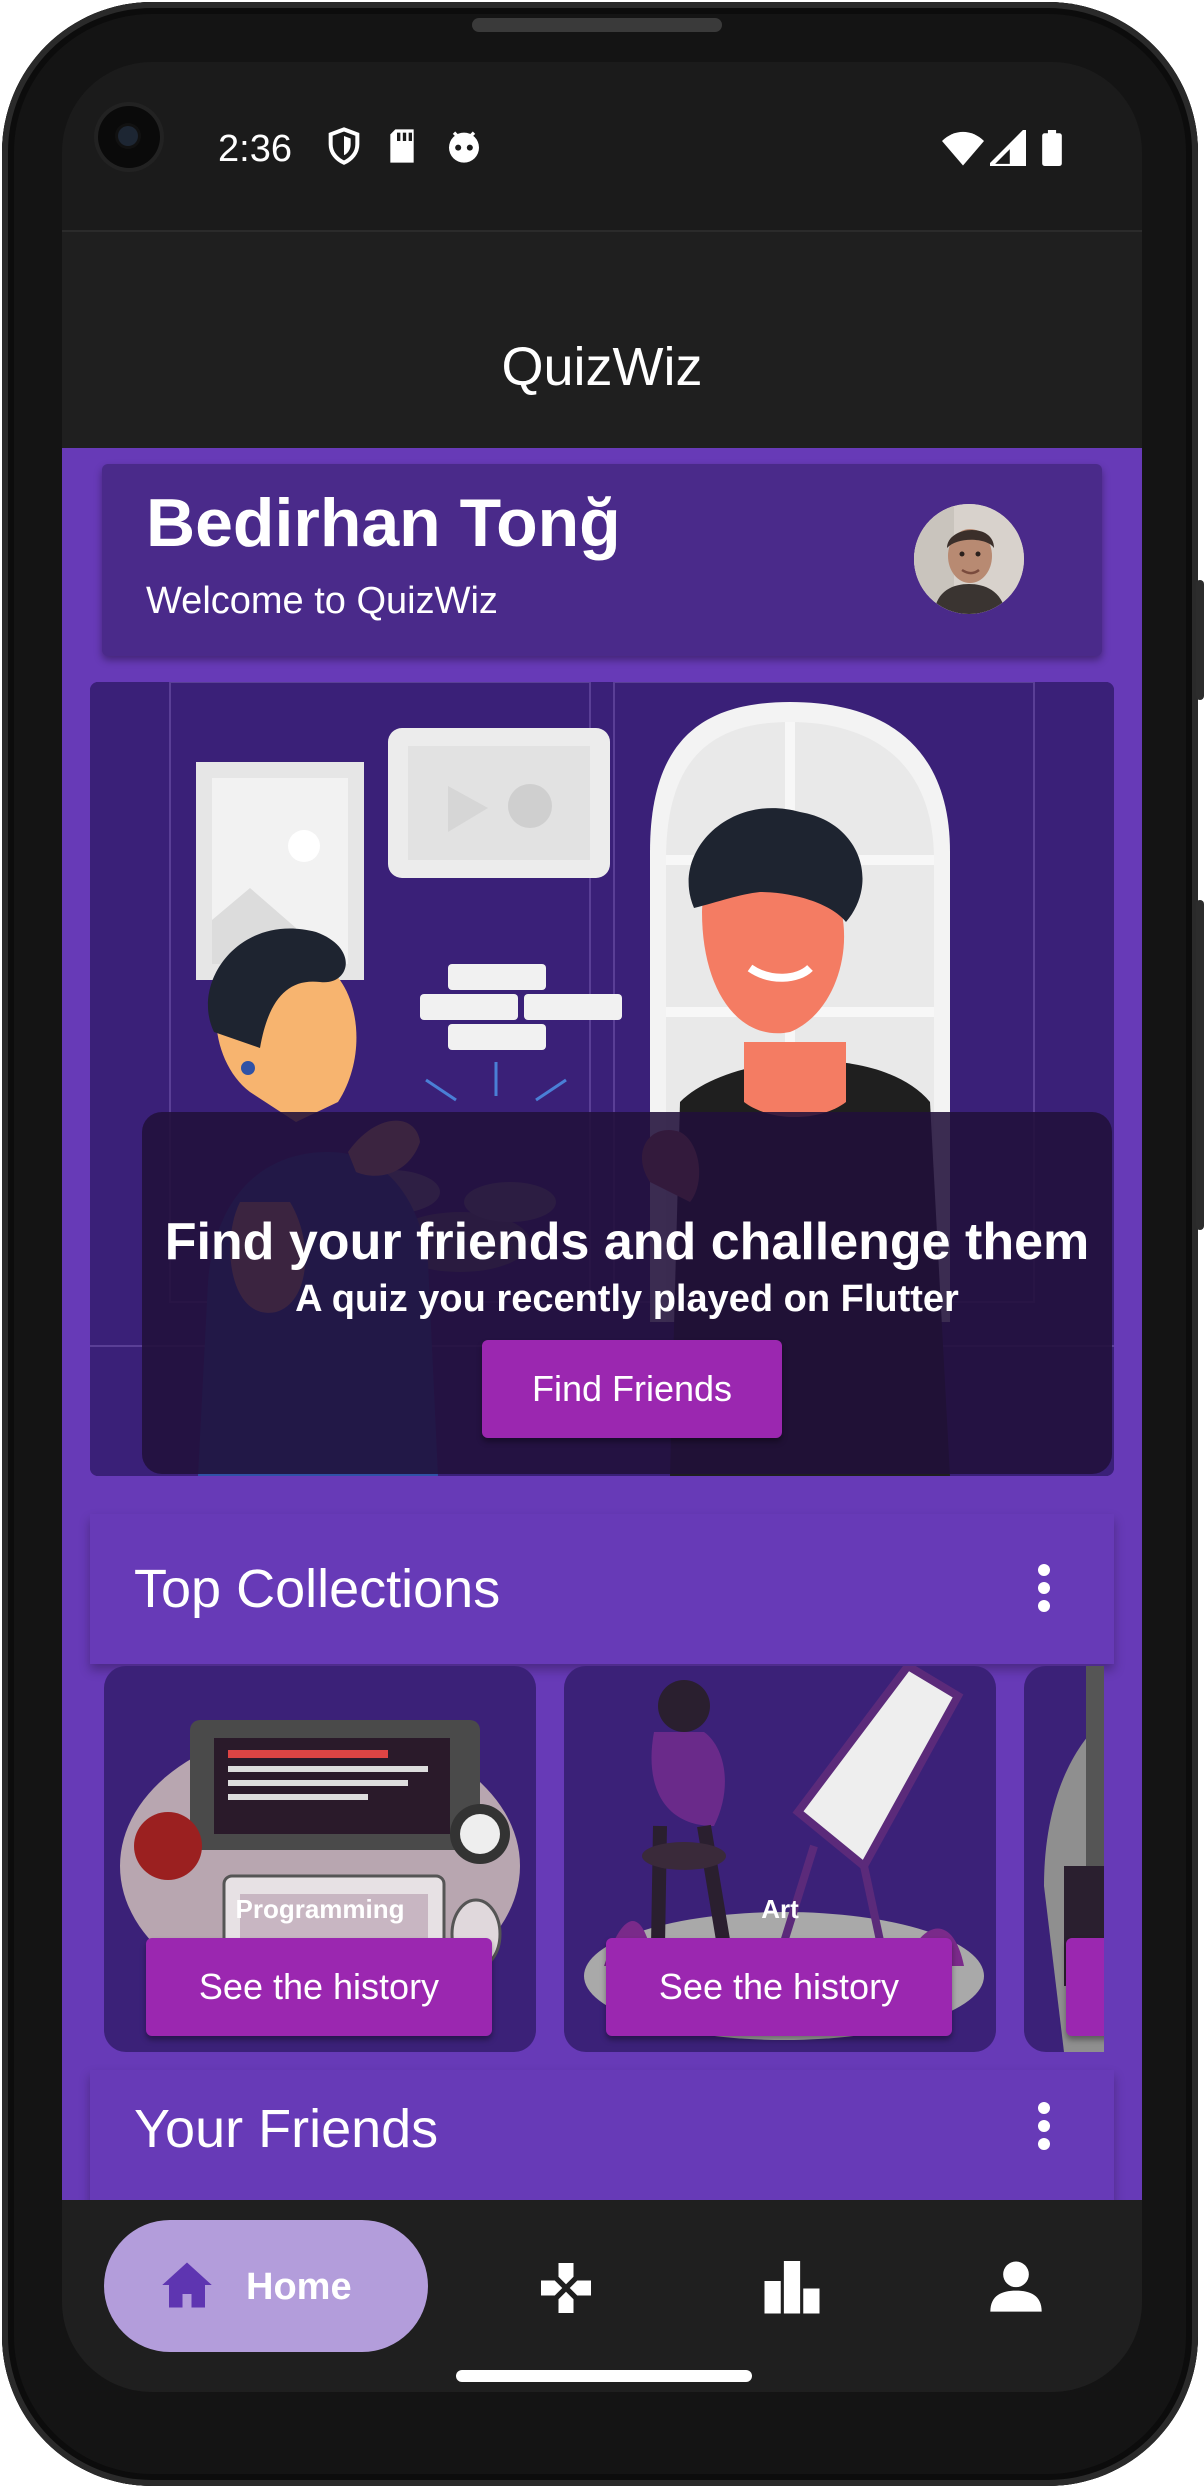 Image resolution: width=1204 pixels, height=2491 pixels. I want to click on home-indicator, so click(604, 2376).